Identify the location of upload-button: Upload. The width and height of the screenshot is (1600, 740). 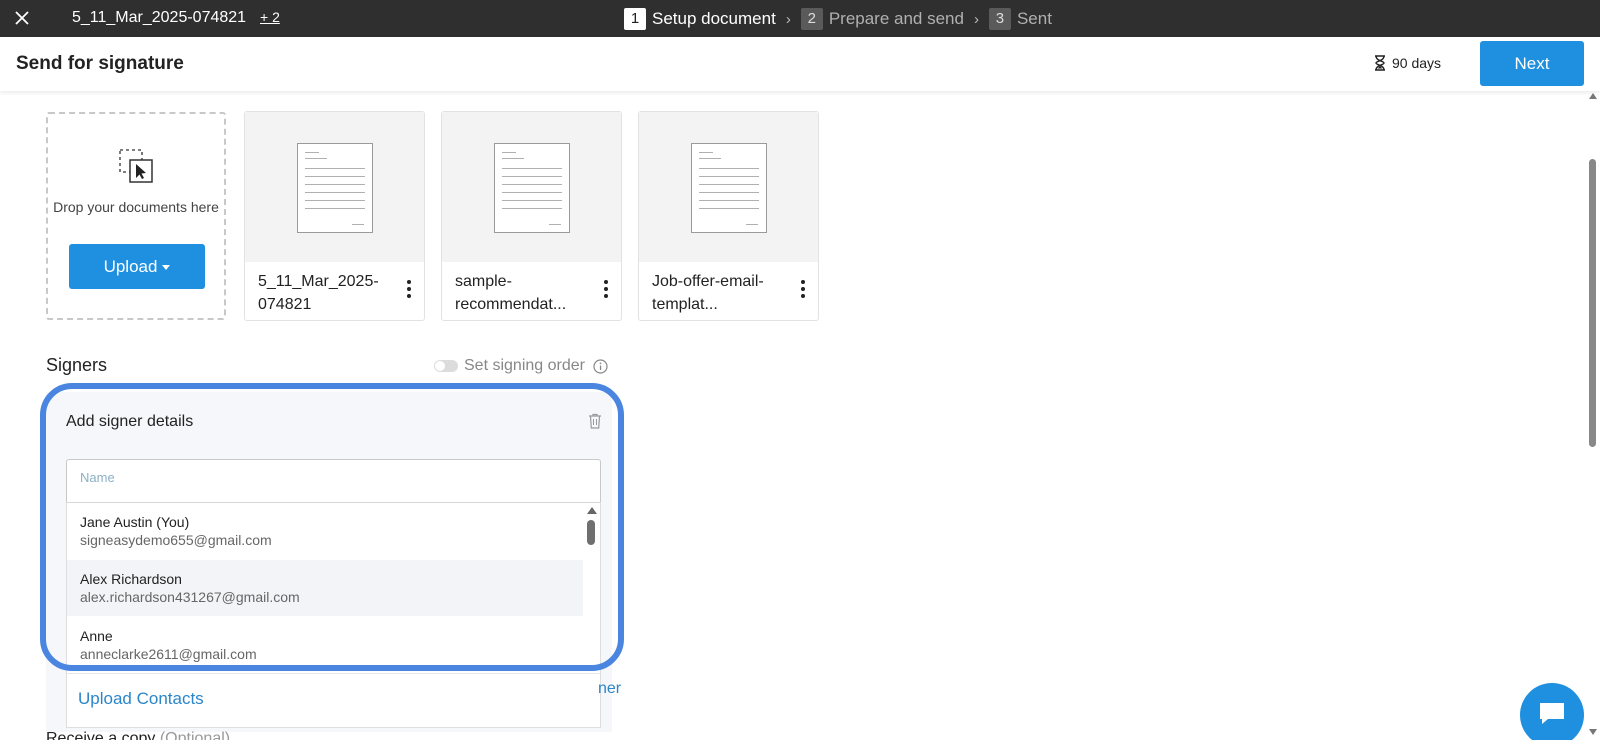
(137, 266).